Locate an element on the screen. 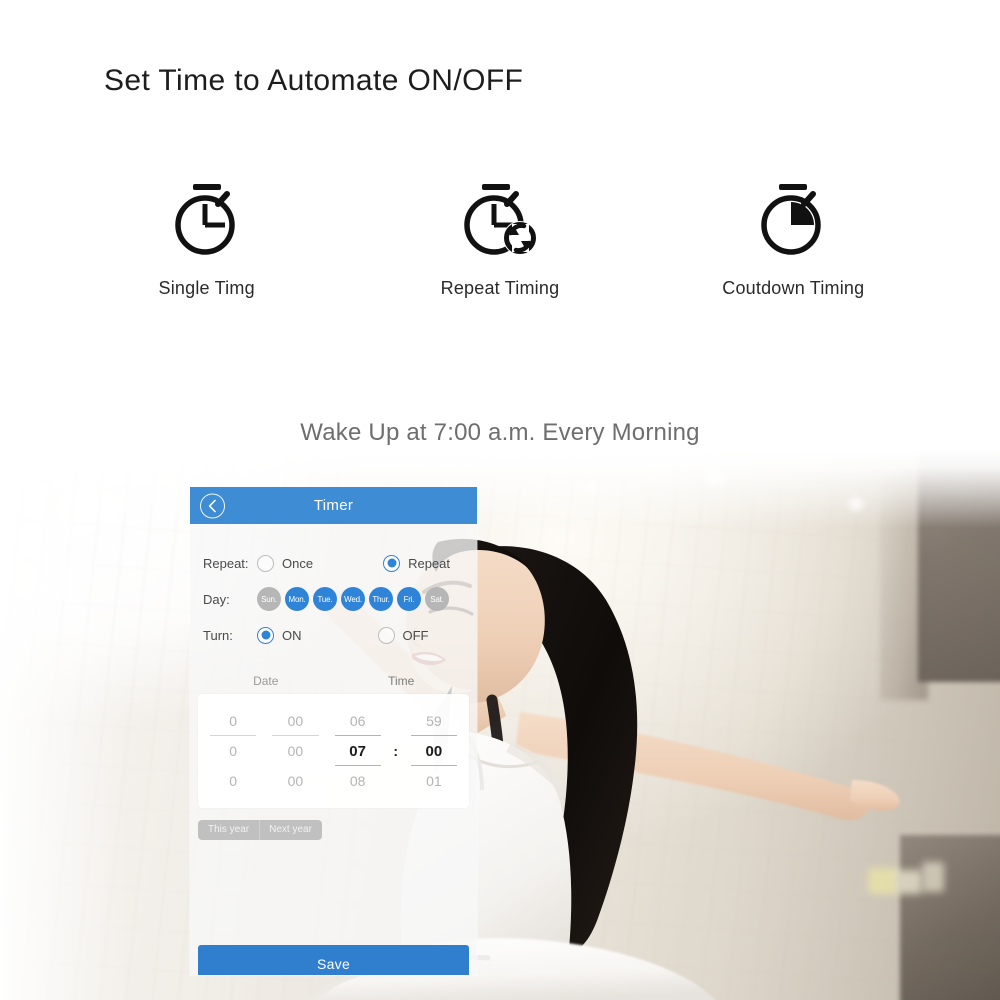  day-label: Day: is located at coordinates (216, 599).